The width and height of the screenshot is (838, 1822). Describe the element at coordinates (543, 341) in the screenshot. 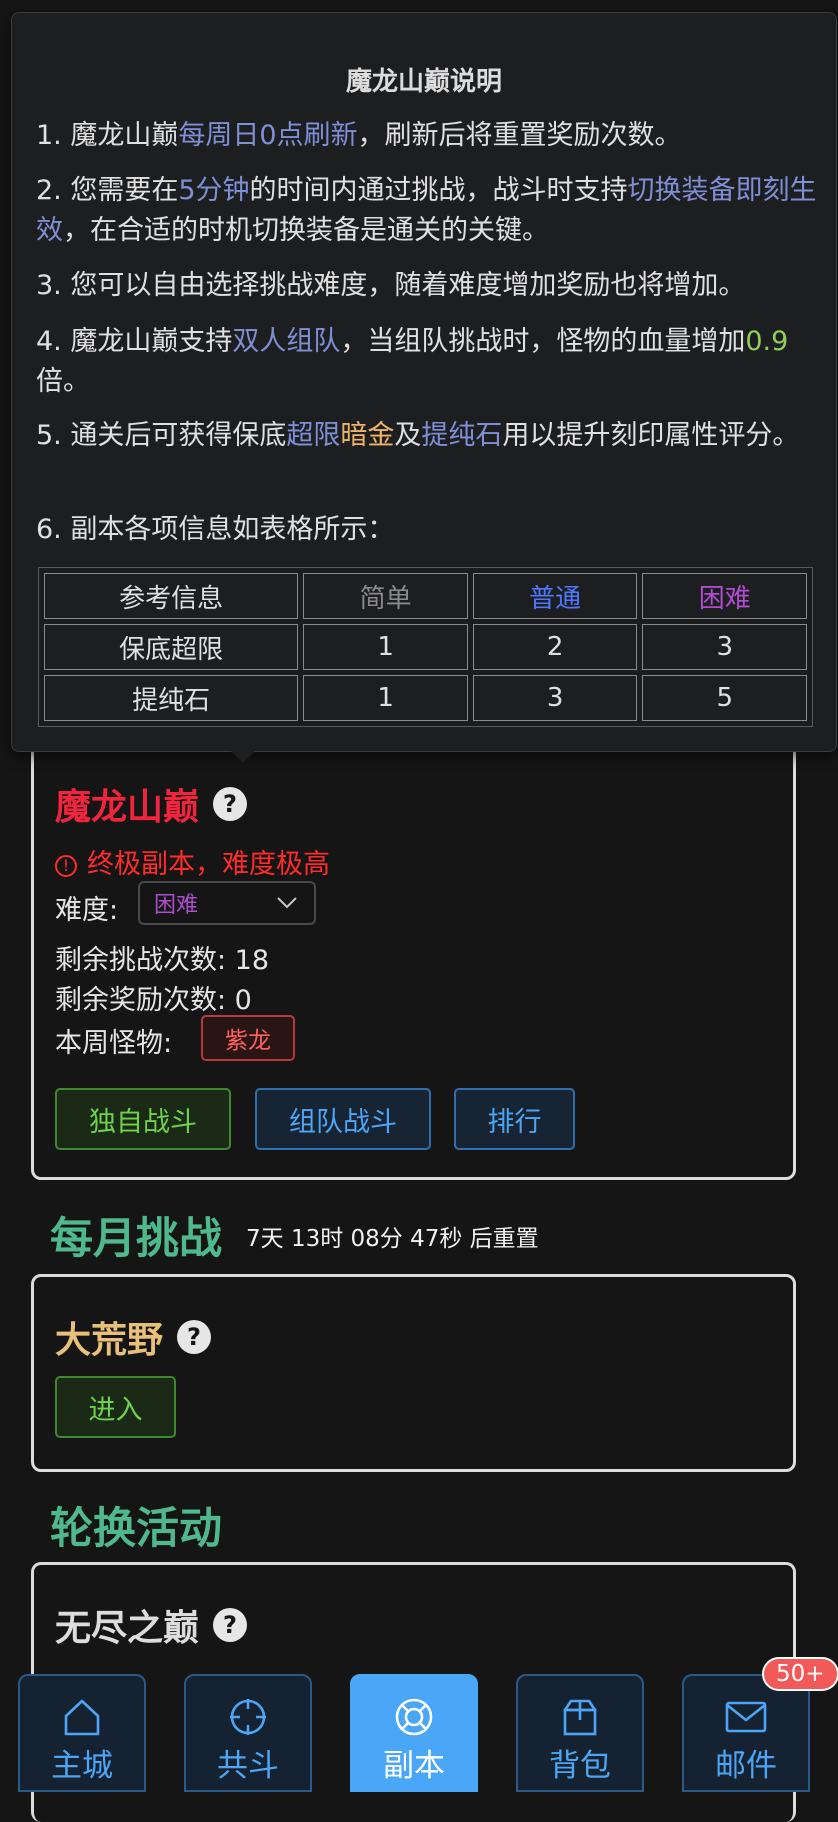

I see `text-span: ，当组队挑战时，怪物的血量增加` at that location.